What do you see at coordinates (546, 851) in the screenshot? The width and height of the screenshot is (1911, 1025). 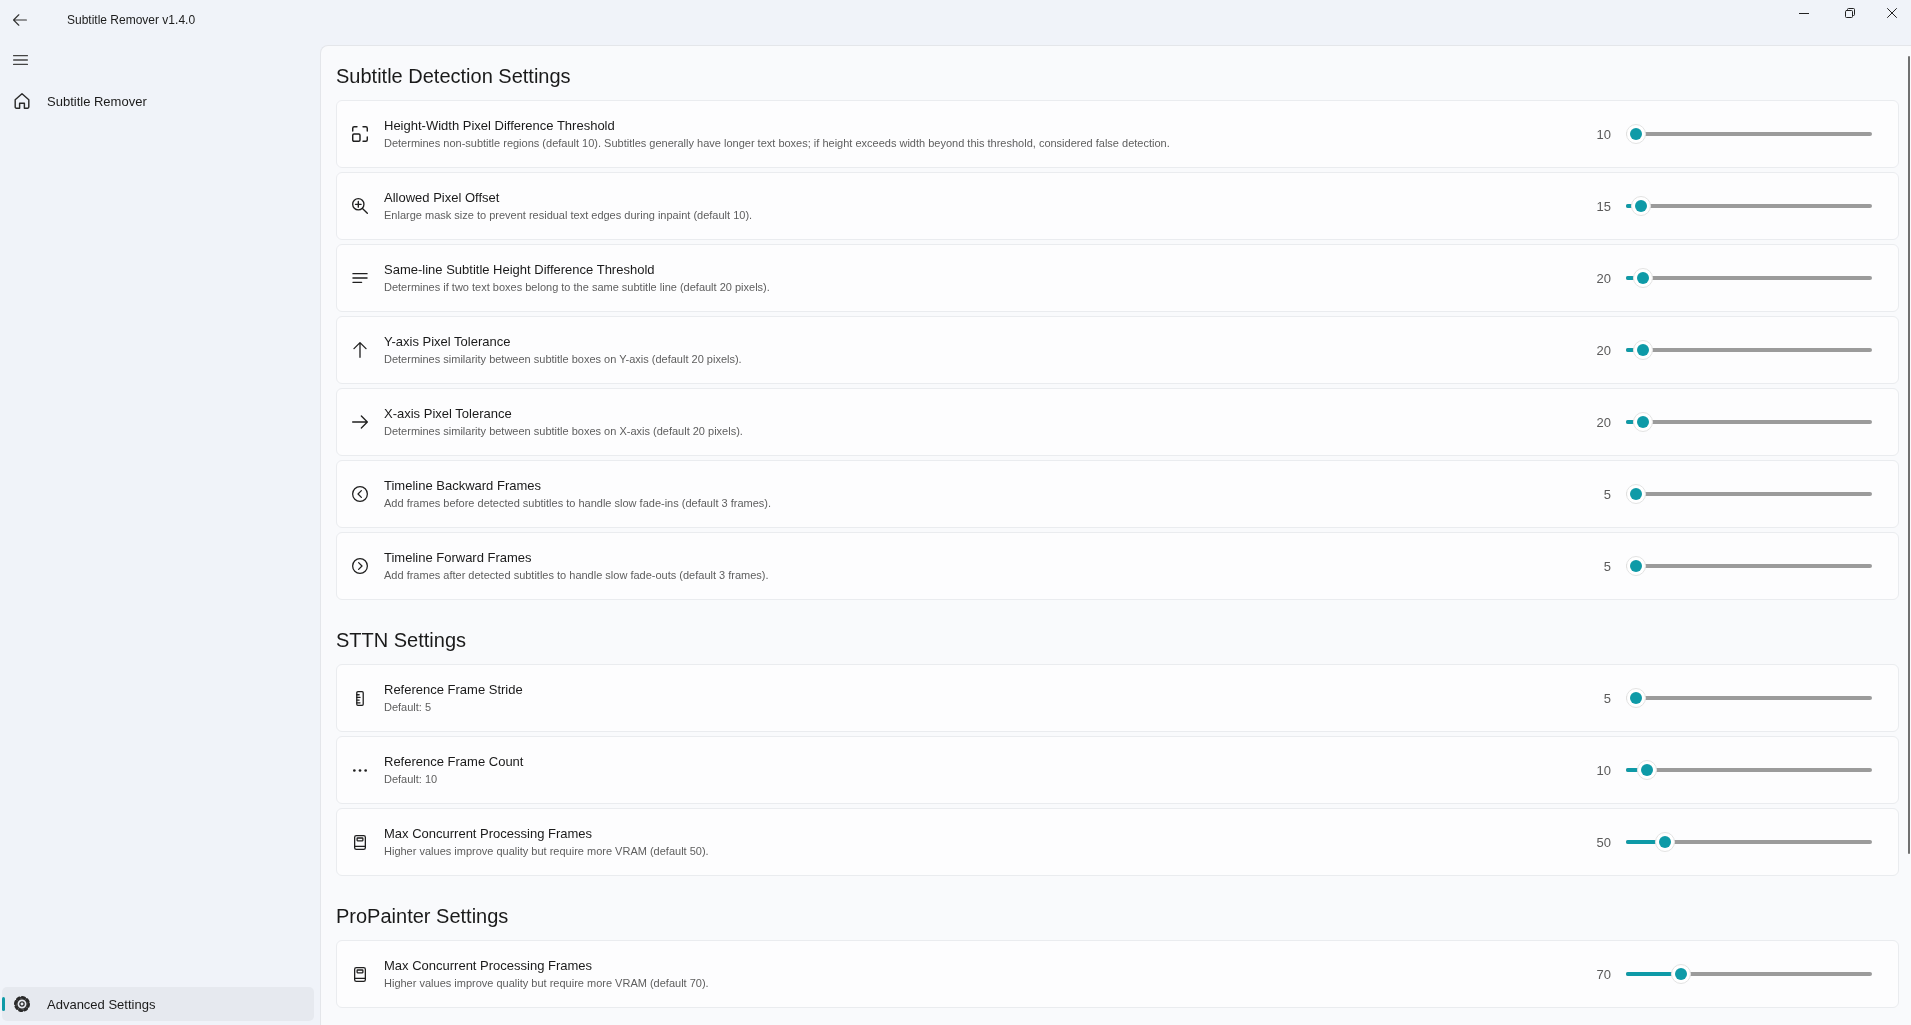 I see `setting-description: Higher values improve quality but require more VRAM (default 50).` at bounding box center [546, 851].